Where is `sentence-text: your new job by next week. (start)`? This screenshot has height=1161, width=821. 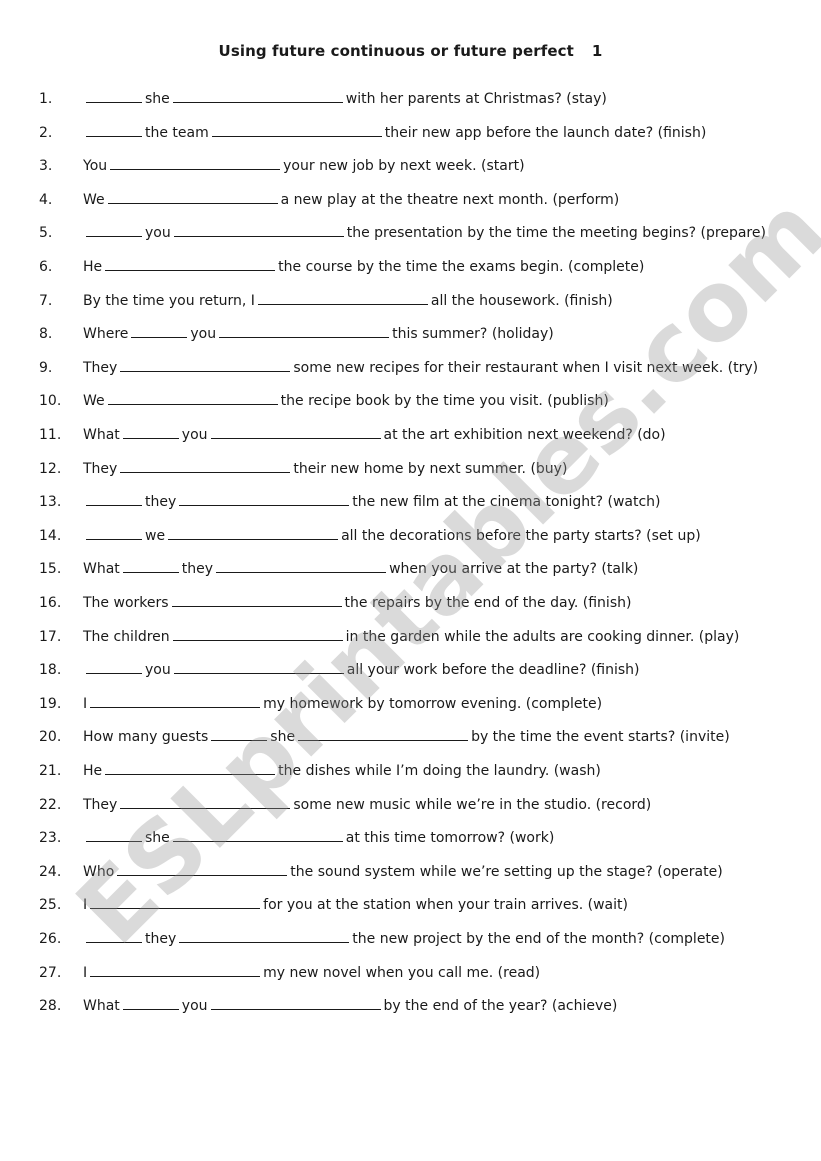
sentence-text: your new job by next week. (start) is located at coordinates (404, 166).